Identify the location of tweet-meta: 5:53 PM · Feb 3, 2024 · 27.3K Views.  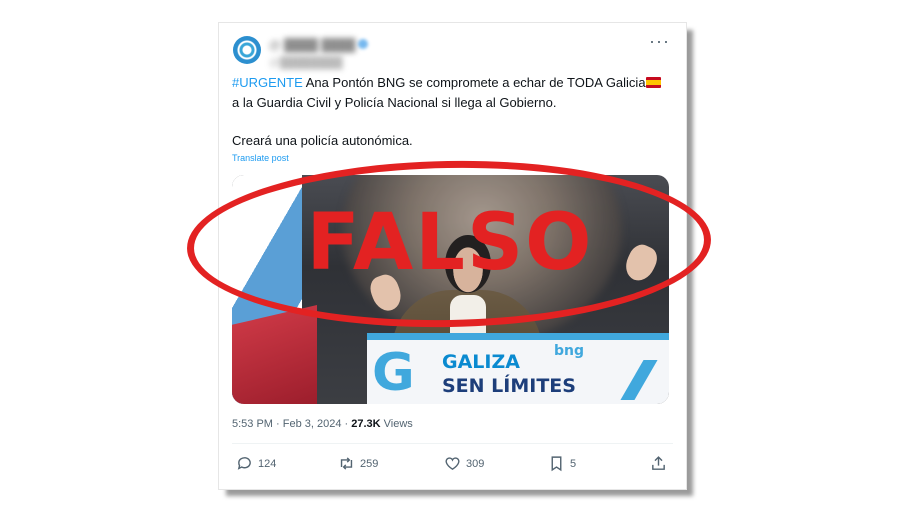
(322, 424).